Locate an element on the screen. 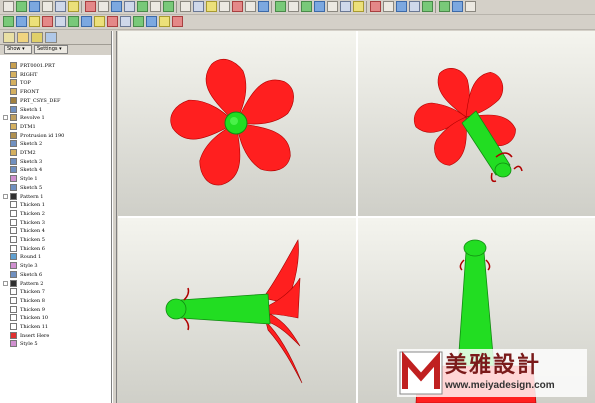  tree-item: RIGHT is located at coordinates (52, 74).